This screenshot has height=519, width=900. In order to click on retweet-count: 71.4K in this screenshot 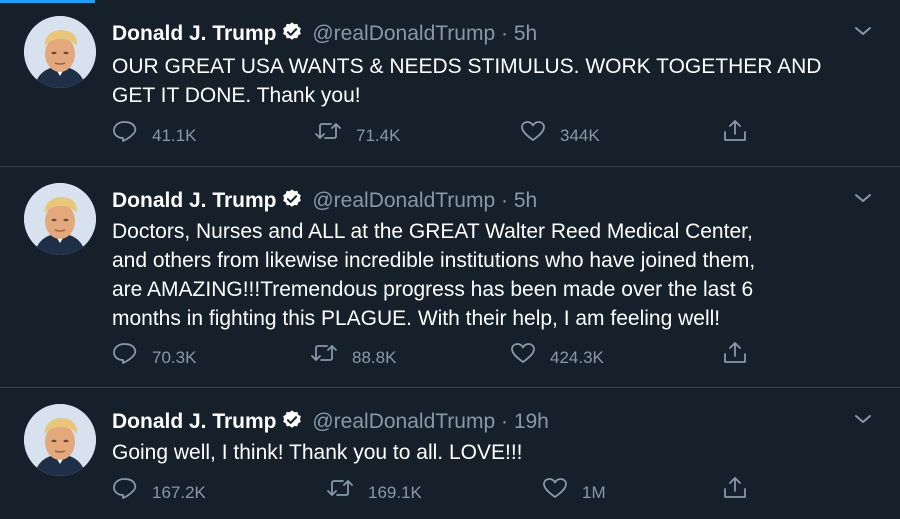, I will do `click(378, 135)`.